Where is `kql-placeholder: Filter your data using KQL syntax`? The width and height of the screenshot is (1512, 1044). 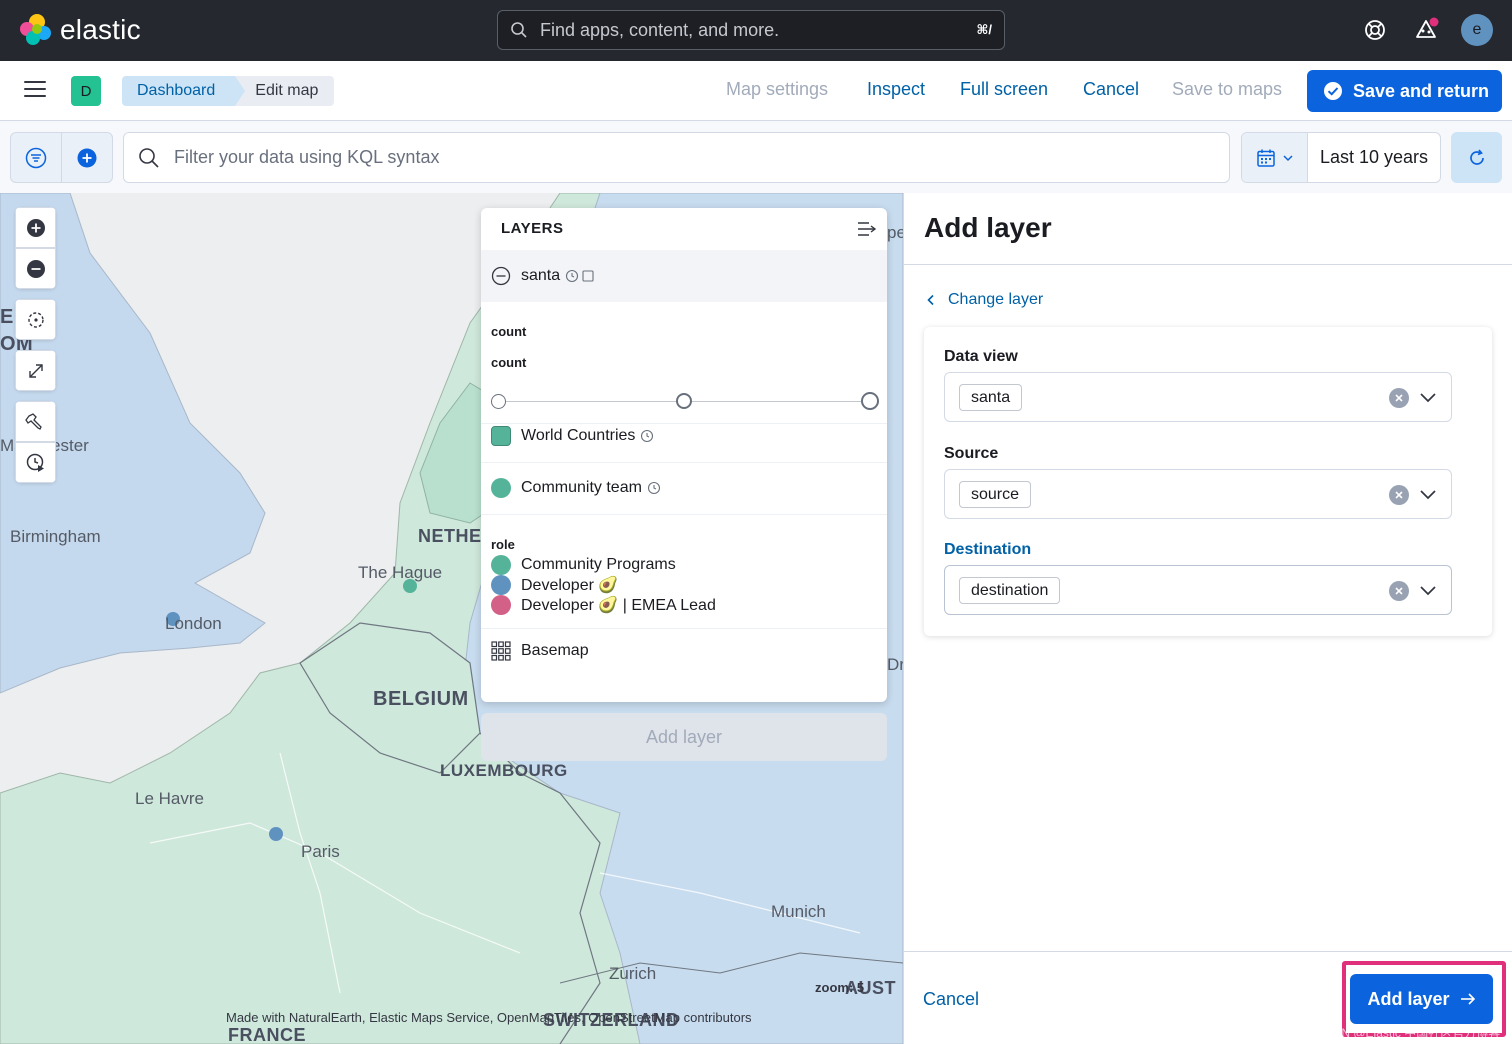 kql-placeholder: Filter your data using KQL syntax is located at coordinates (307, 157).